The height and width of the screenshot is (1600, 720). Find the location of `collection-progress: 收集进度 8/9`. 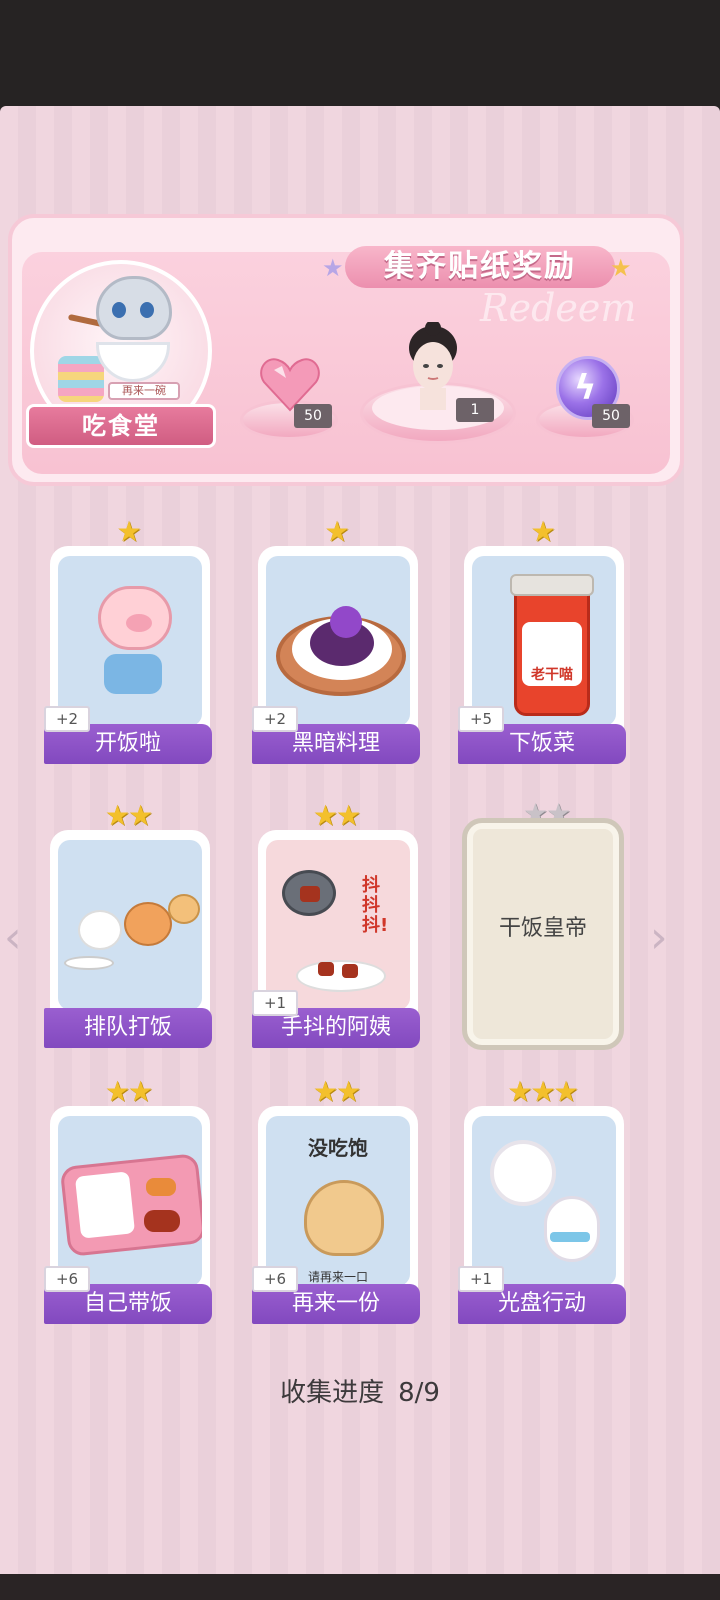

collection-progress: 收集进度 8/9 is located at coordinates (360, 1390).